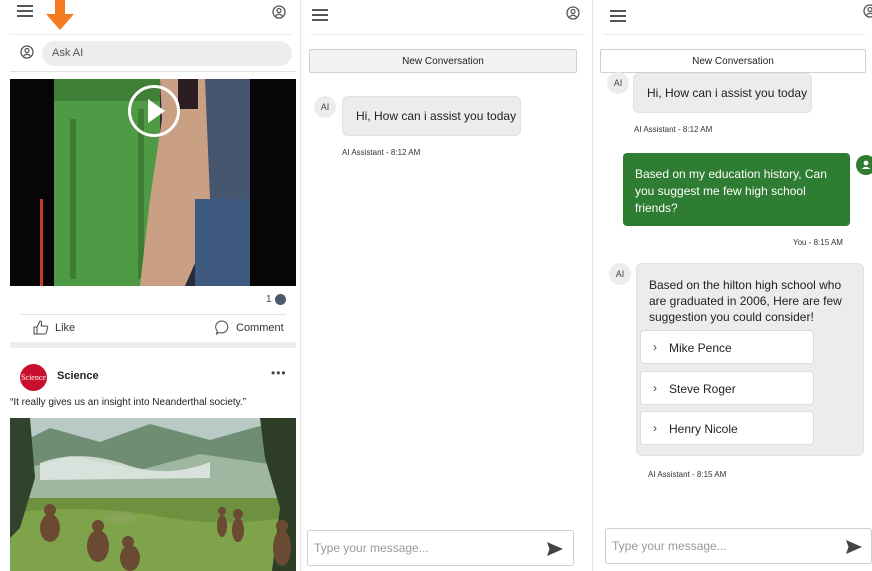 The width and height of the screenshot is (872, 571). Describe the element at coordinates (818, 242) in the screenshot. I see `user-message-meta: You - 8:15 AM` at that location.